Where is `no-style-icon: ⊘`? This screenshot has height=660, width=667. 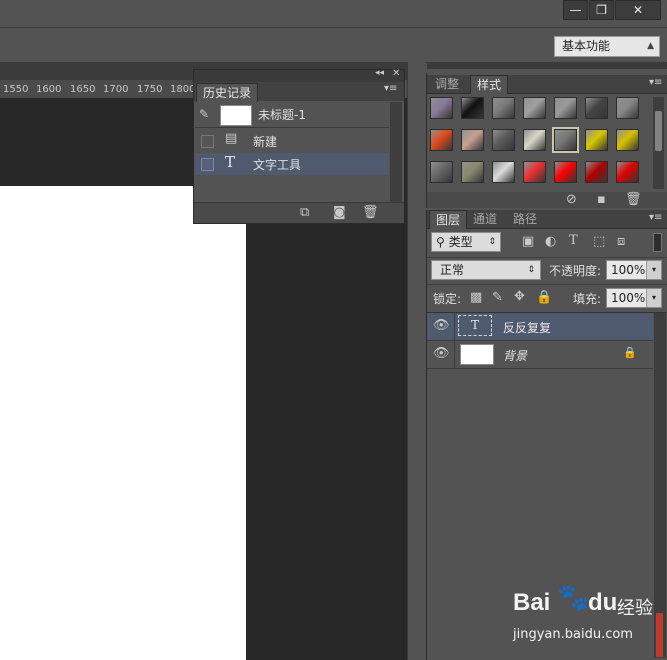
no-style-icon: ⊘ is located at coordinates (571, 199).